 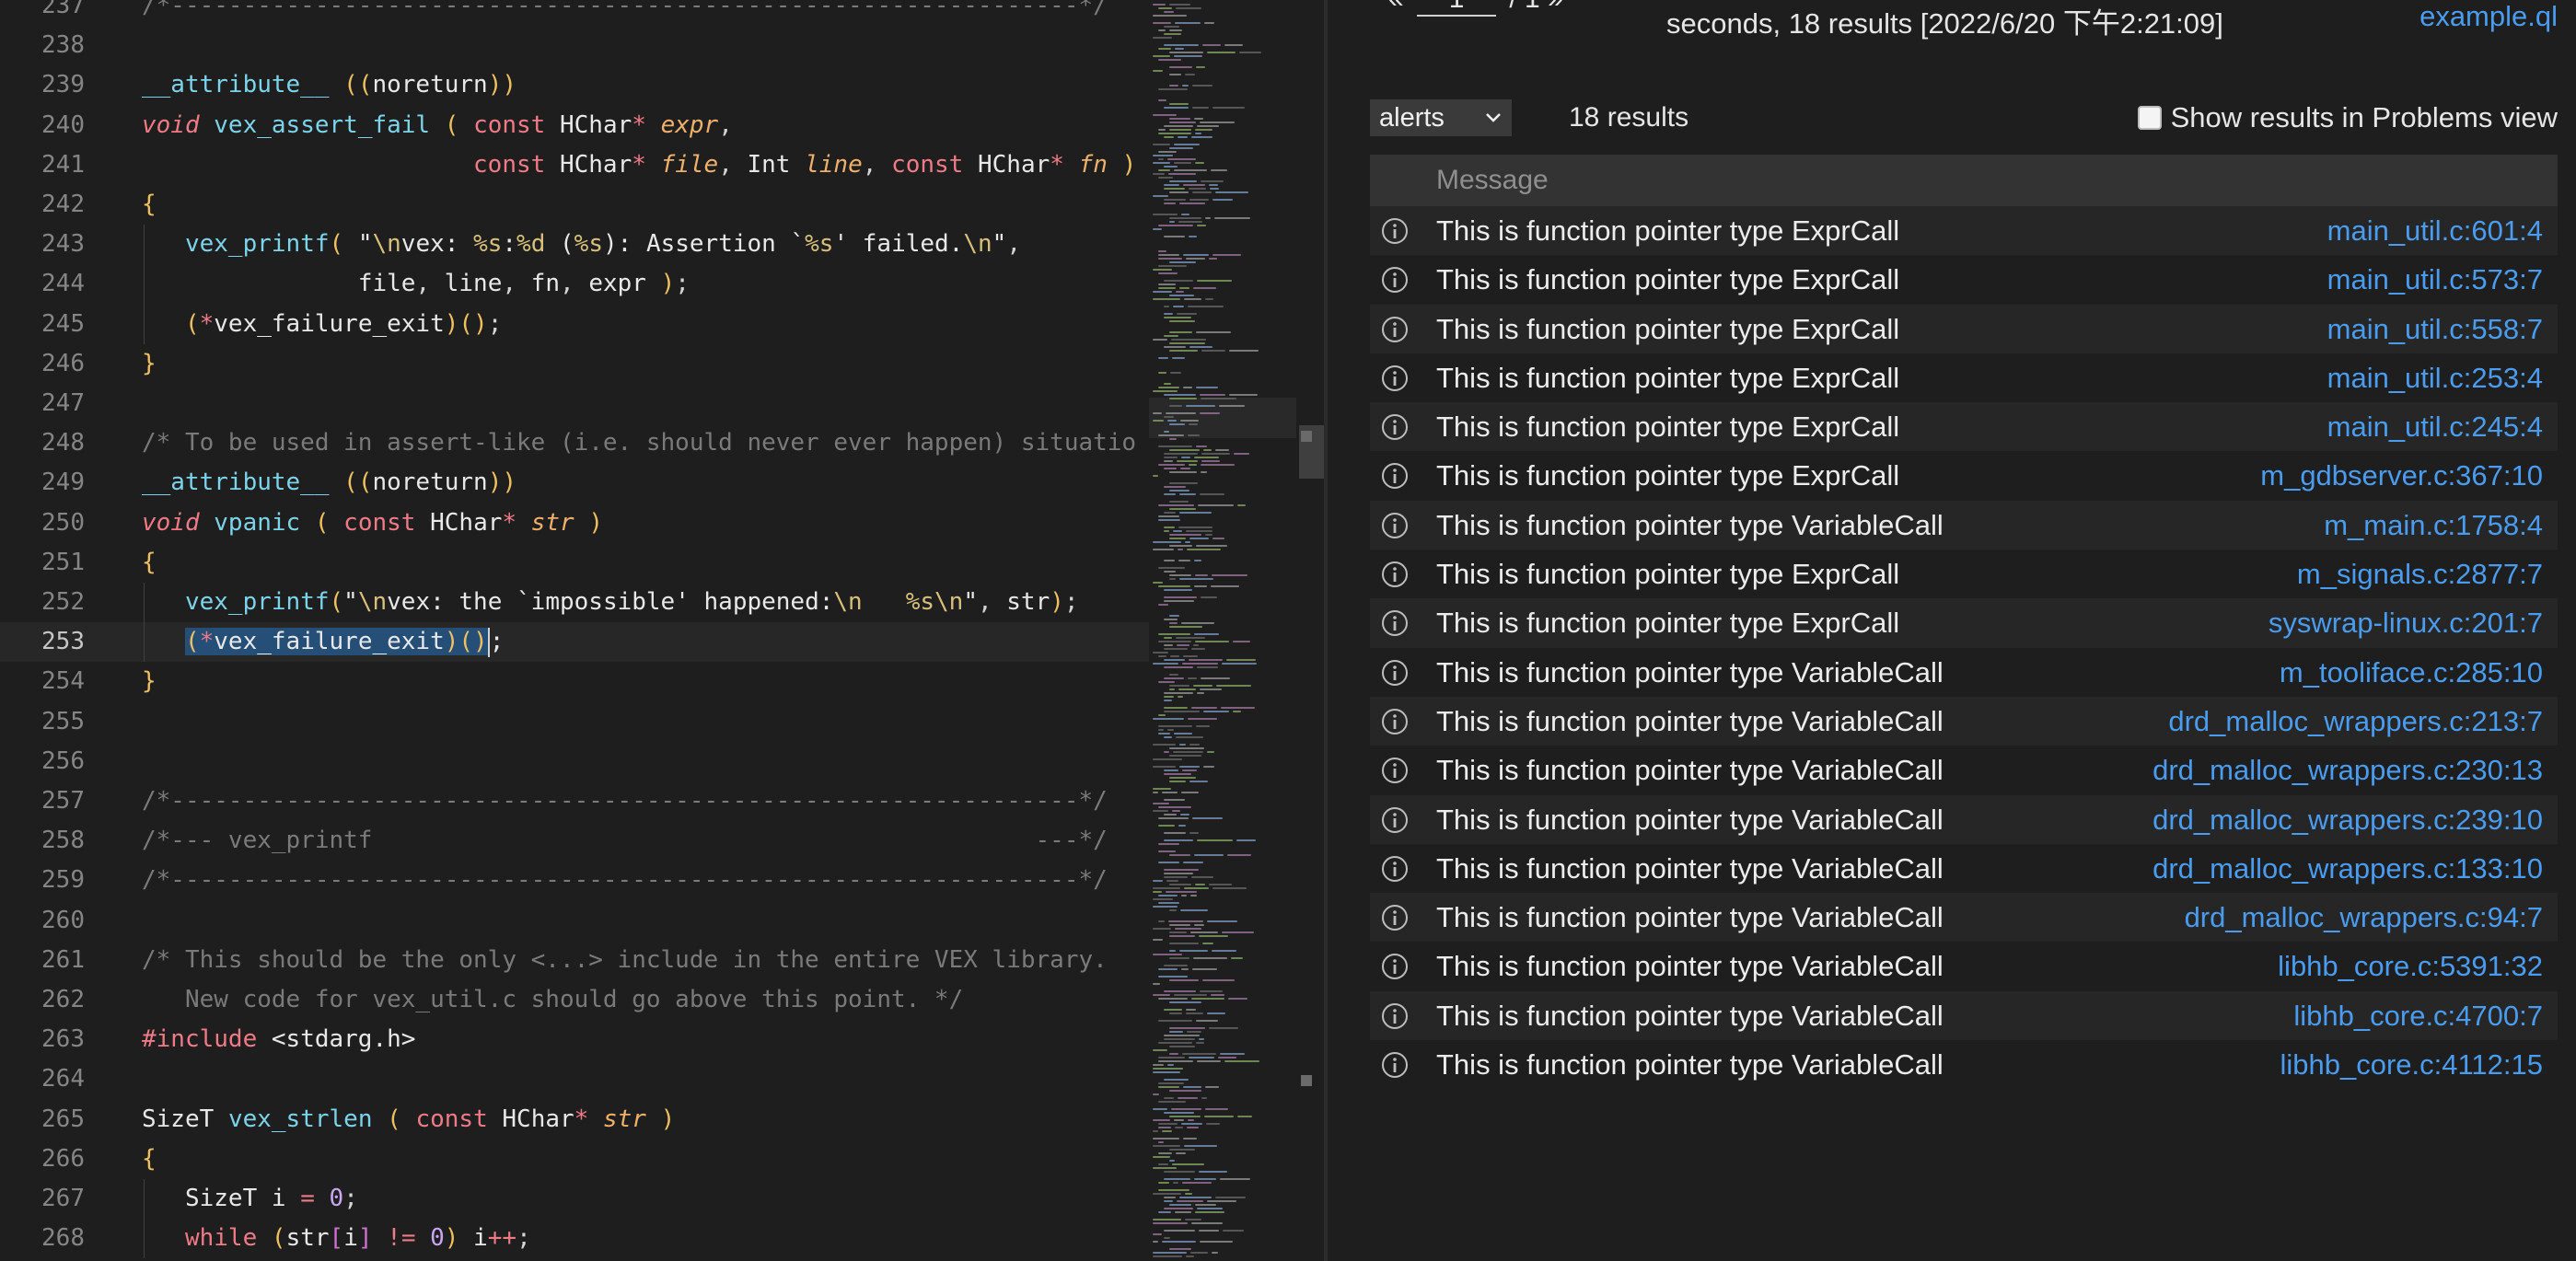 I want to click on column-header-message: Message, so click(x=1492, y=180).